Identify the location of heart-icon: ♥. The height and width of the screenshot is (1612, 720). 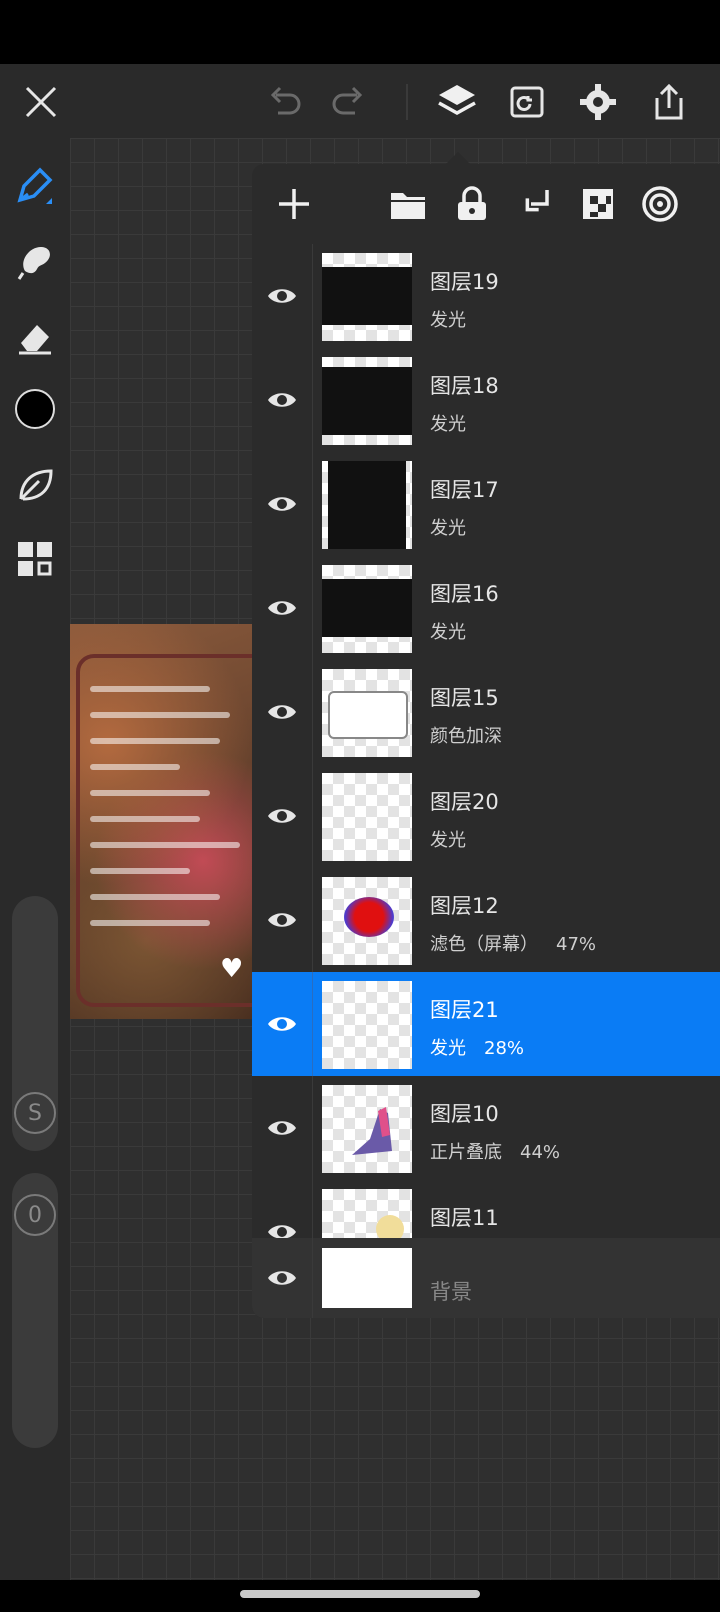
(232, 969).